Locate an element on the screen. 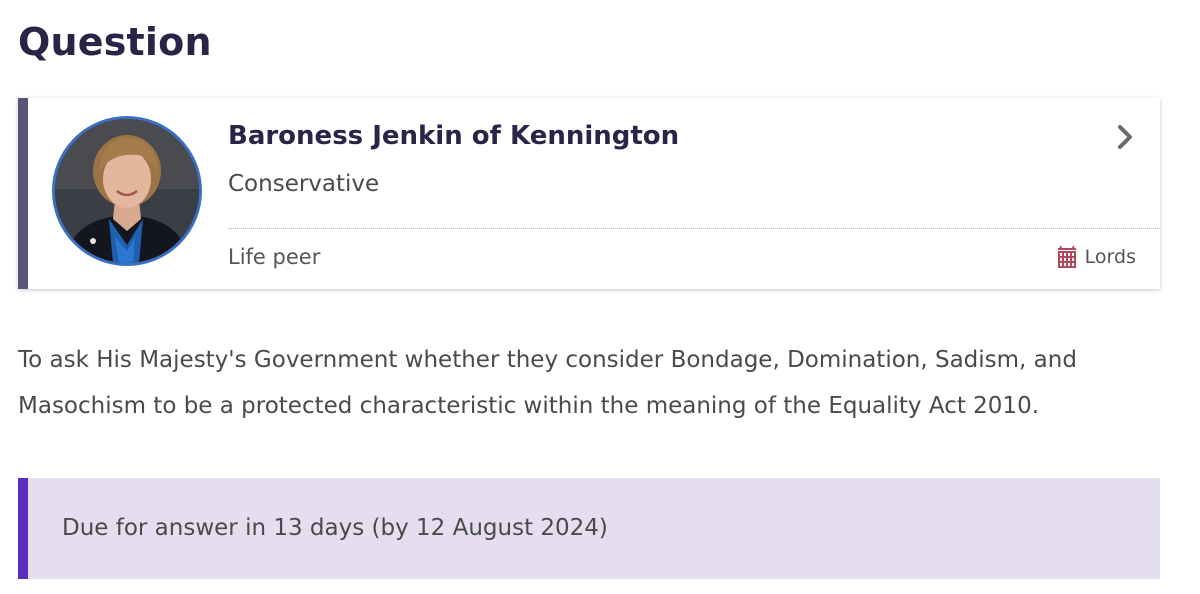 The image size is (1200, 594). chevron-right-icon is located at coordinates (1125, 137).